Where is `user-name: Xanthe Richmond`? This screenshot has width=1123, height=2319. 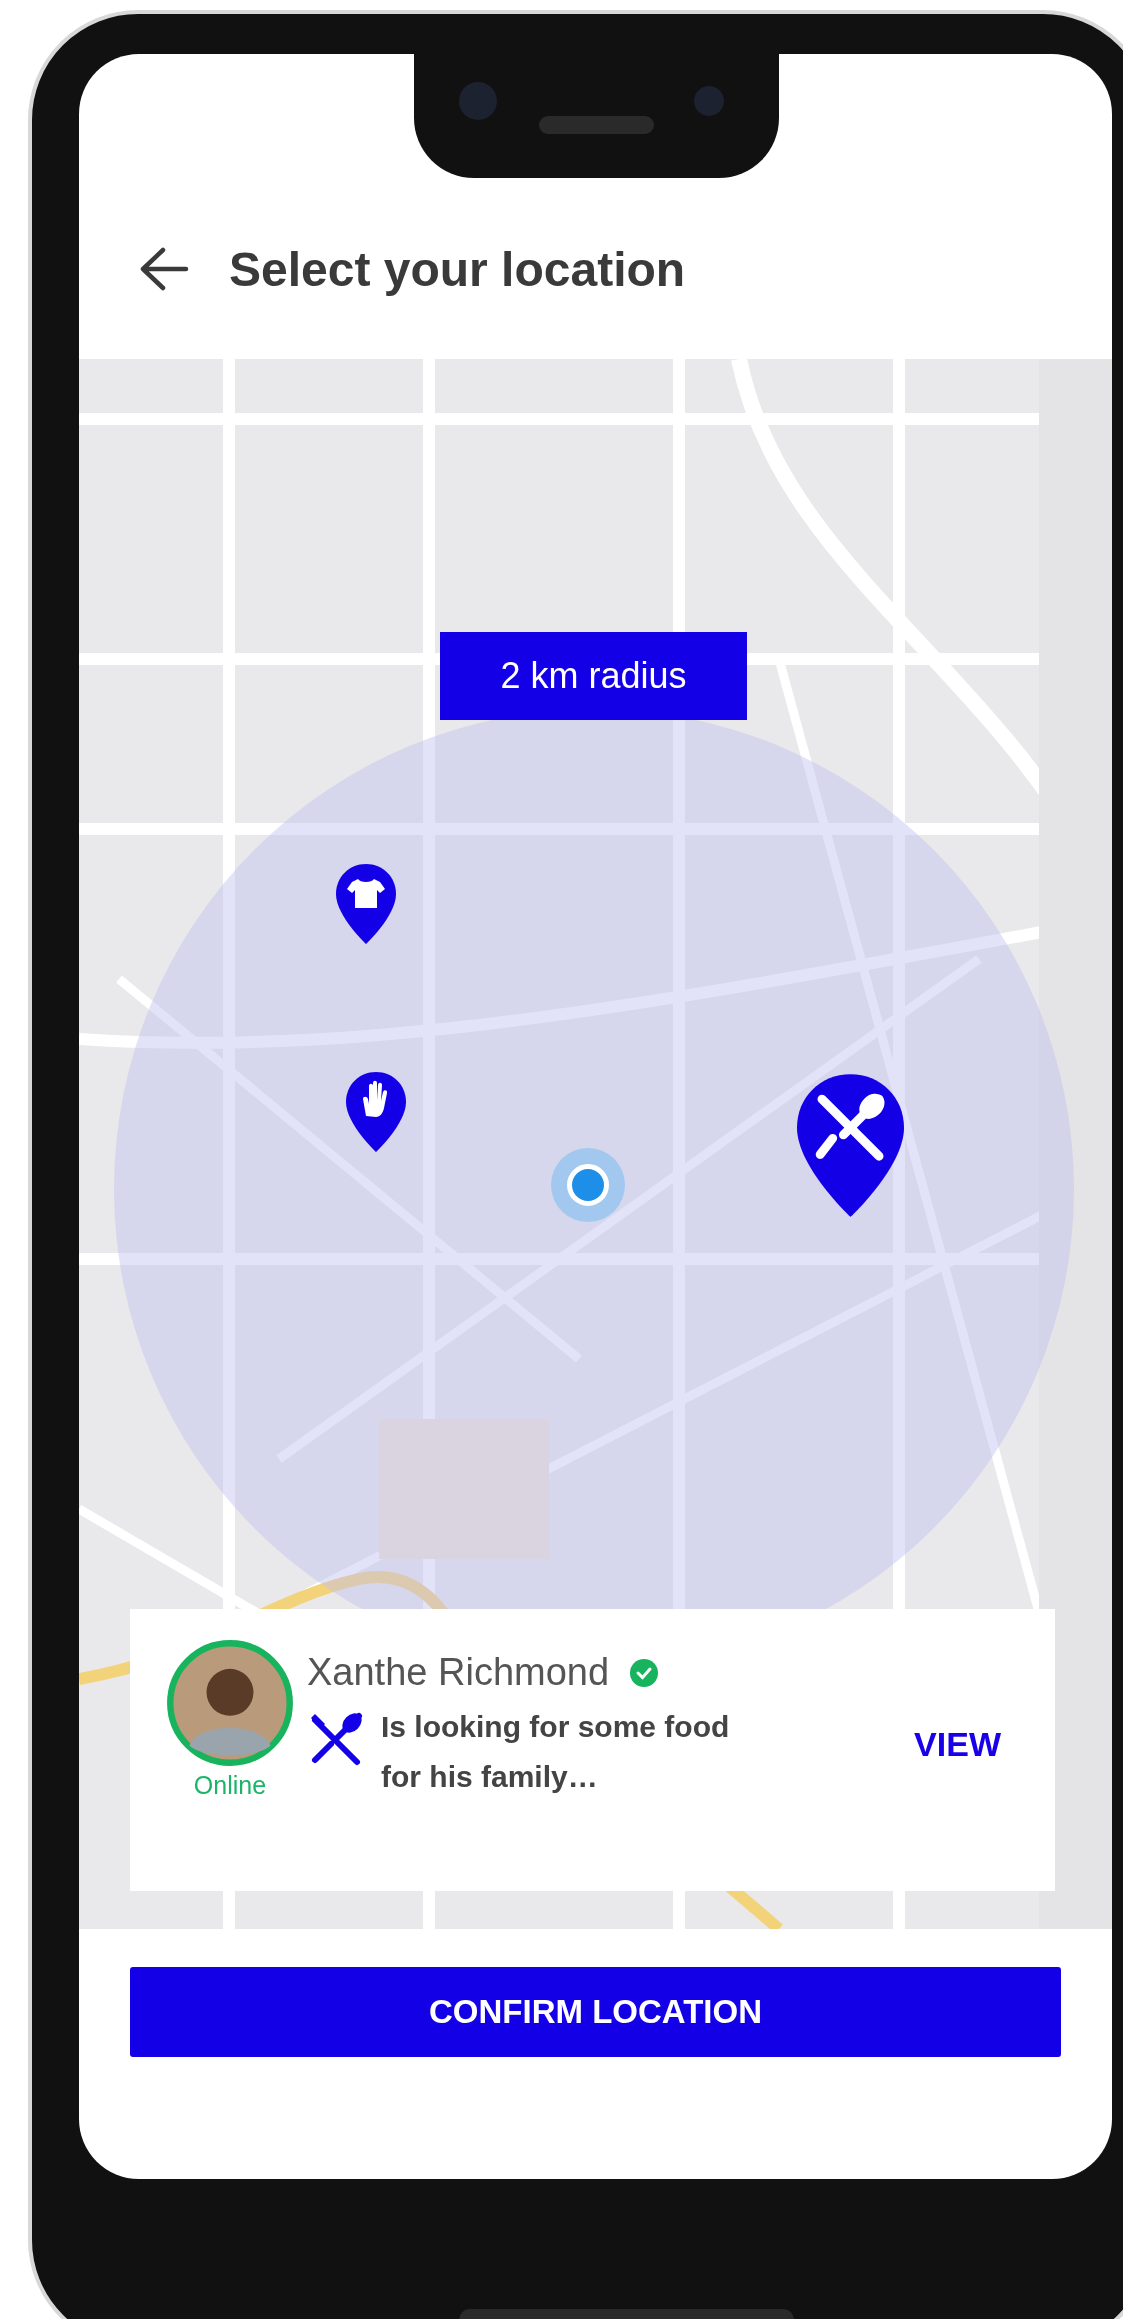 user-name: Xanthe Richmond is located at coordinates (458, 1672).